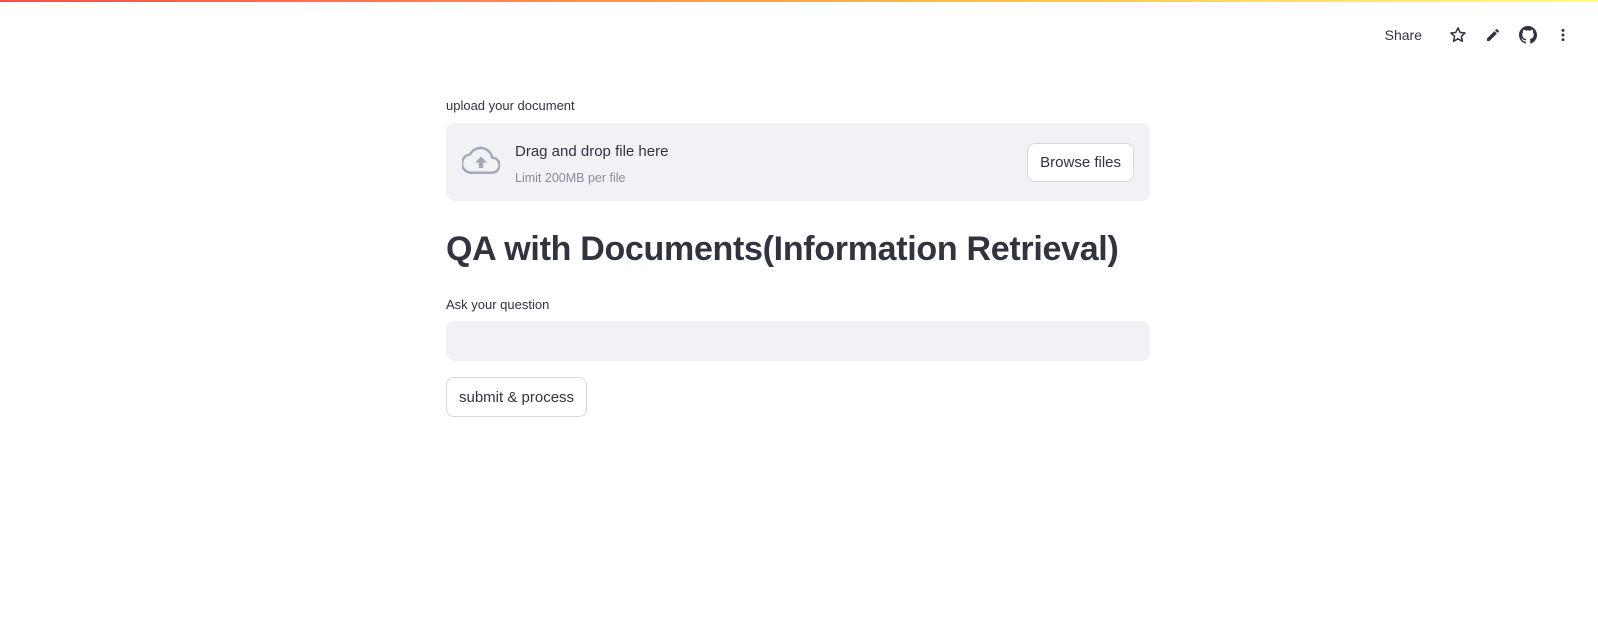 The image size is (1598, 643). I want to click on page-title: QA with Documents(Information Retrieval), so click(782, 249).